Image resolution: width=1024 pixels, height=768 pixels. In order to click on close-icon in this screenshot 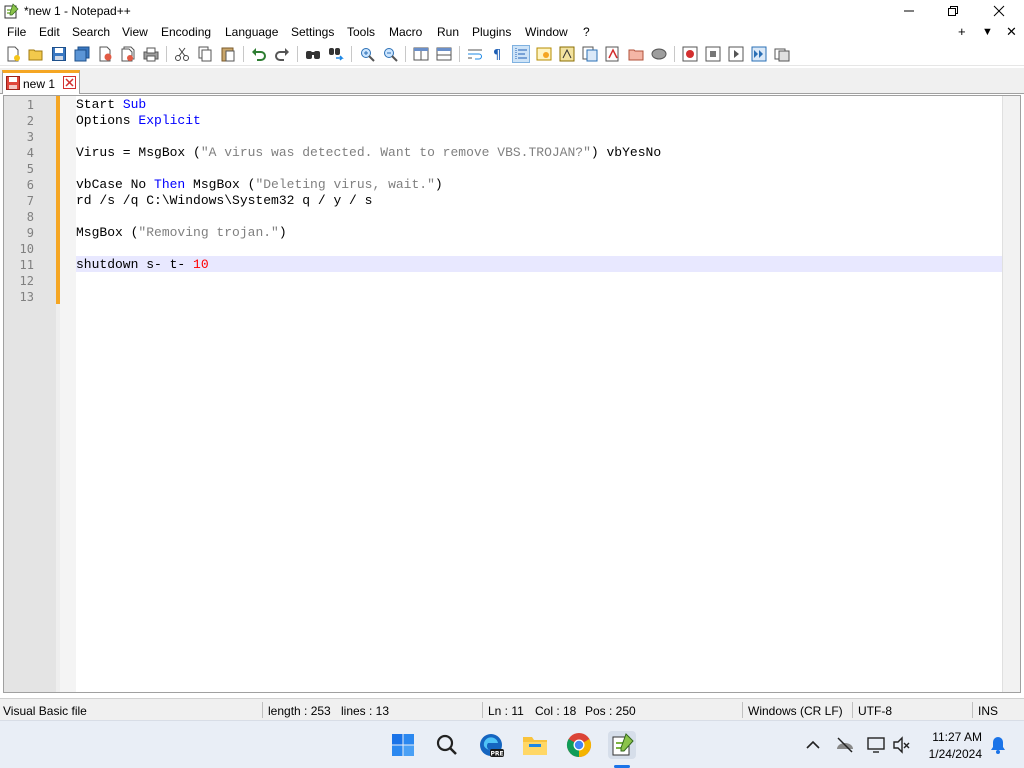, I will do `click(105, 54)`.